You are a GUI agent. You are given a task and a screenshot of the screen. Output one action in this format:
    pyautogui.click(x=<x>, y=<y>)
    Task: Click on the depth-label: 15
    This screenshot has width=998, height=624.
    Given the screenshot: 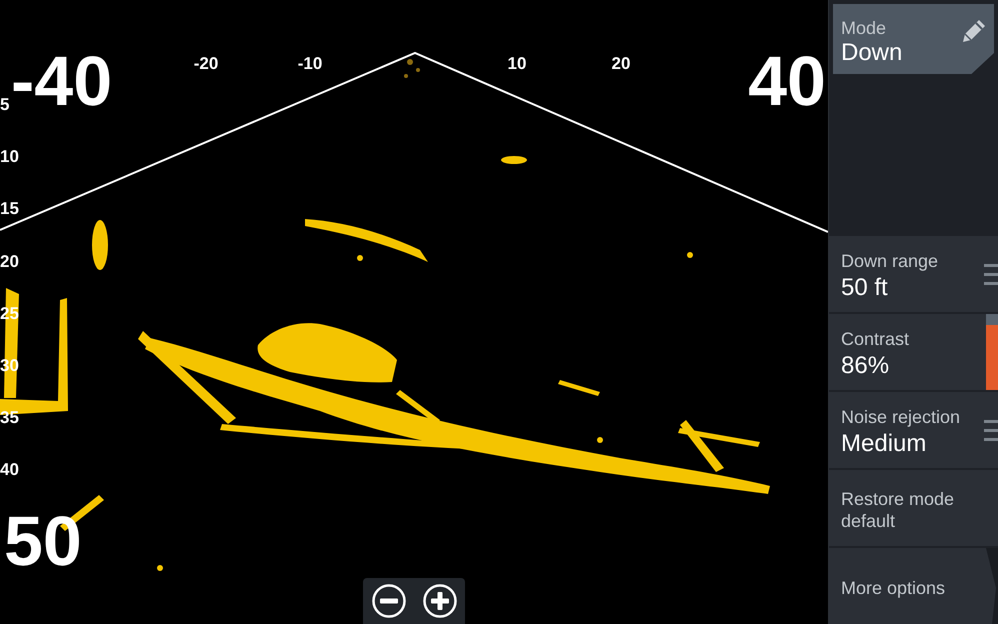 What is the action you would take?
    pyautogui.click(x=9, y=209)
    